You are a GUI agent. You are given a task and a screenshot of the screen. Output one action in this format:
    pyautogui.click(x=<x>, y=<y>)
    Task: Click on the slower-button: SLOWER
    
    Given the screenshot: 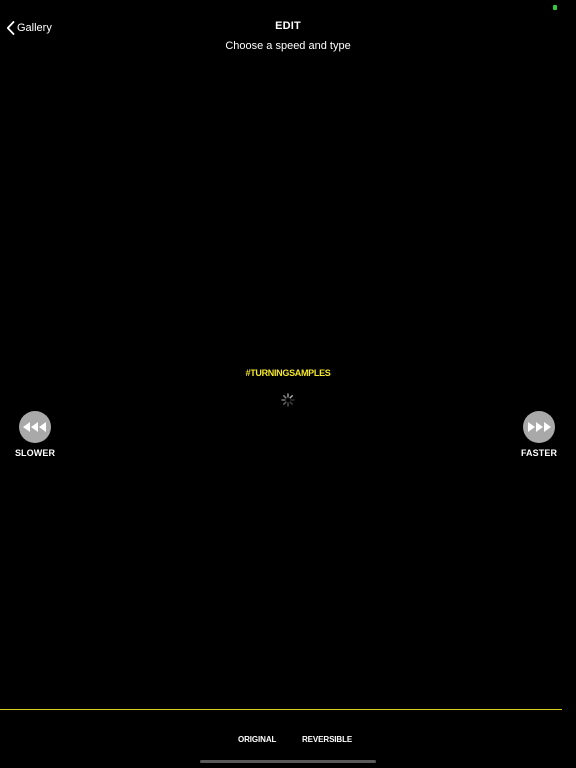 What is the action you would take?
    pyautogui.click(x=35, y=434)
    